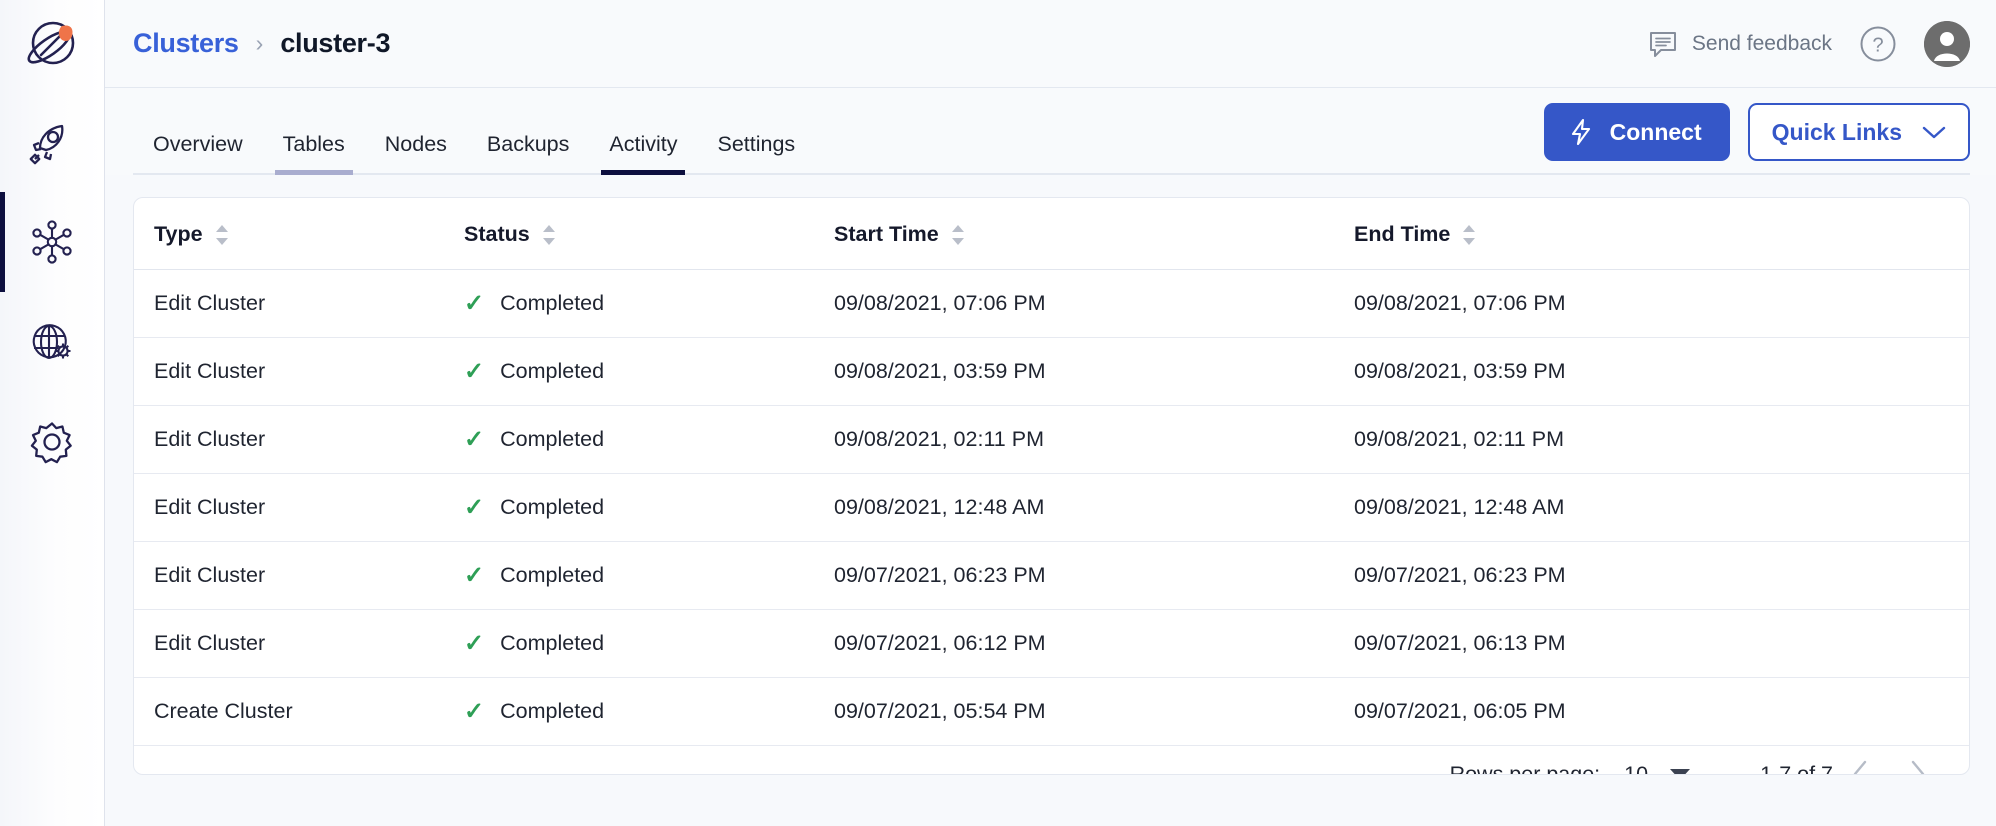 This screenshot has width=1996, height=826. What do you see at coordinates (299, 234) in the screenshot?
I see `column-header-type: Type` at bounding box center [299, 234].